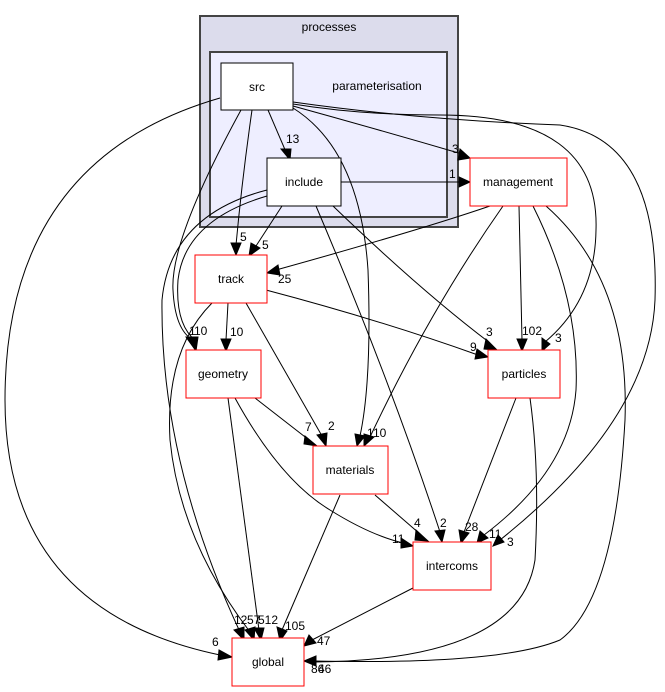 This screenshot has width=665, height=692. I want to click on node-src-label: src, so click(257, 87).